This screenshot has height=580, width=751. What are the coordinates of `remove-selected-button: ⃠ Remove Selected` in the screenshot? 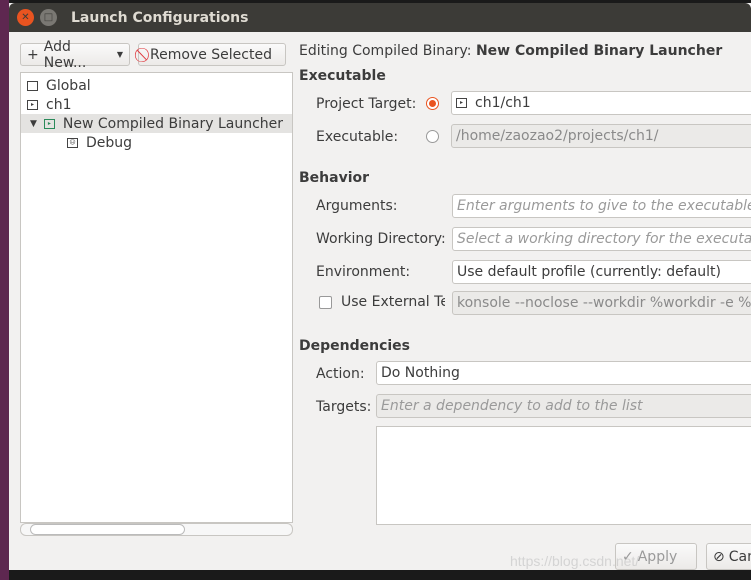 It's located at (212, 54).